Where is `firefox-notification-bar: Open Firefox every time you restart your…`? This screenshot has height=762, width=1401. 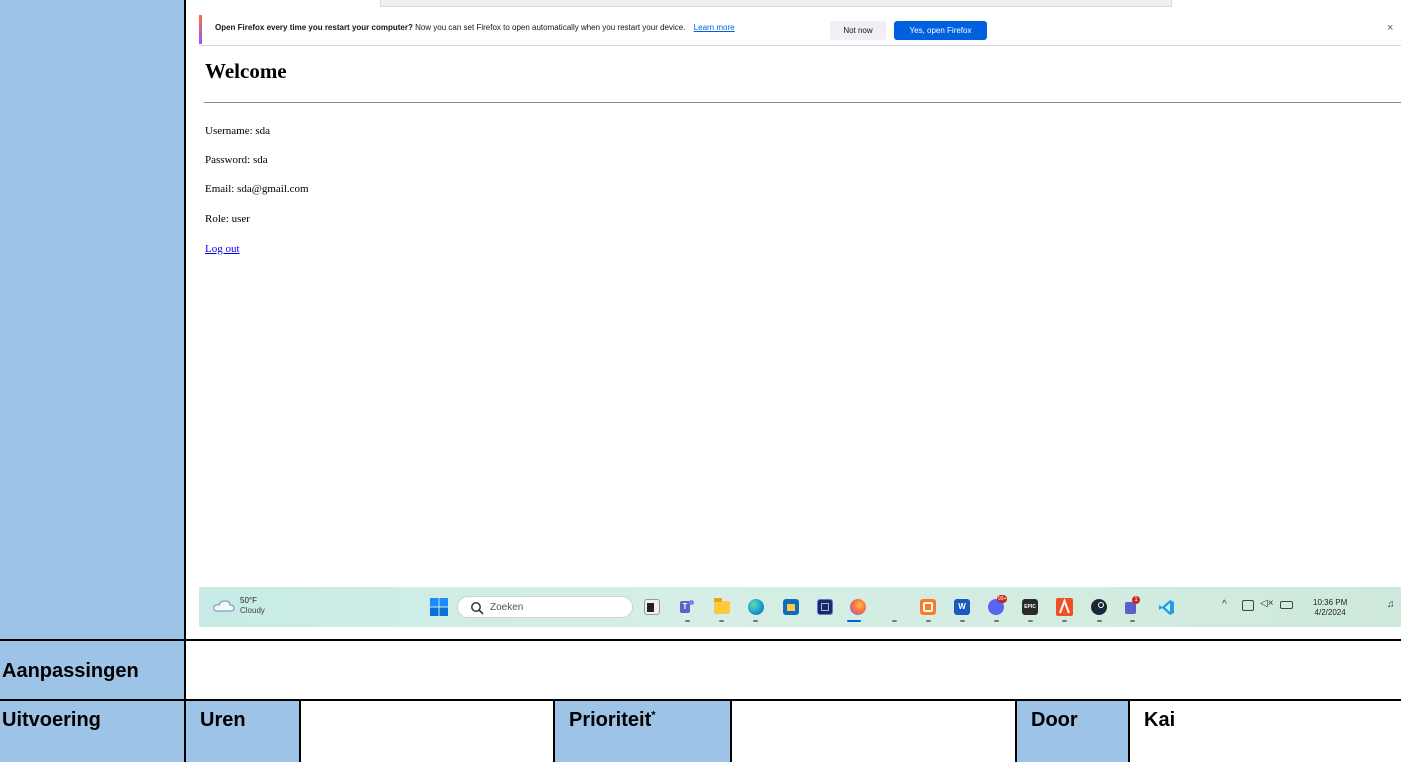
firefox-notification-bar: Open Firefox every time you restart your… is located at coordinates (800, 29).